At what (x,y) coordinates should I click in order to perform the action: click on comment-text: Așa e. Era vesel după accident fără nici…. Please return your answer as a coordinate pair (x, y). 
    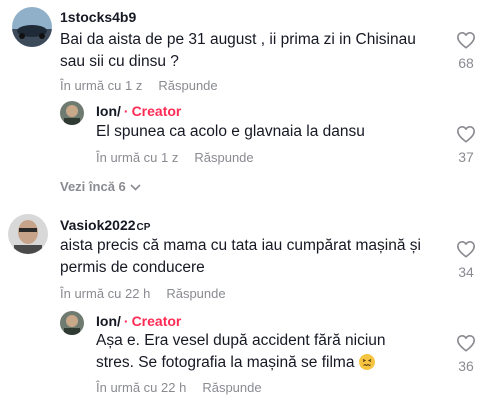
    Looking at the image, I should click on (251, 352).